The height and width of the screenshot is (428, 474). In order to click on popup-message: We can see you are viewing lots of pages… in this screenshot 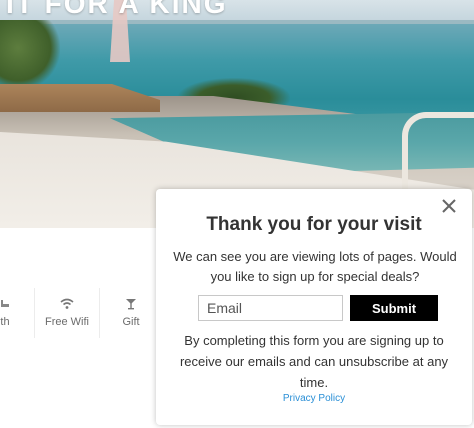, I will do `click(315, 266)`.